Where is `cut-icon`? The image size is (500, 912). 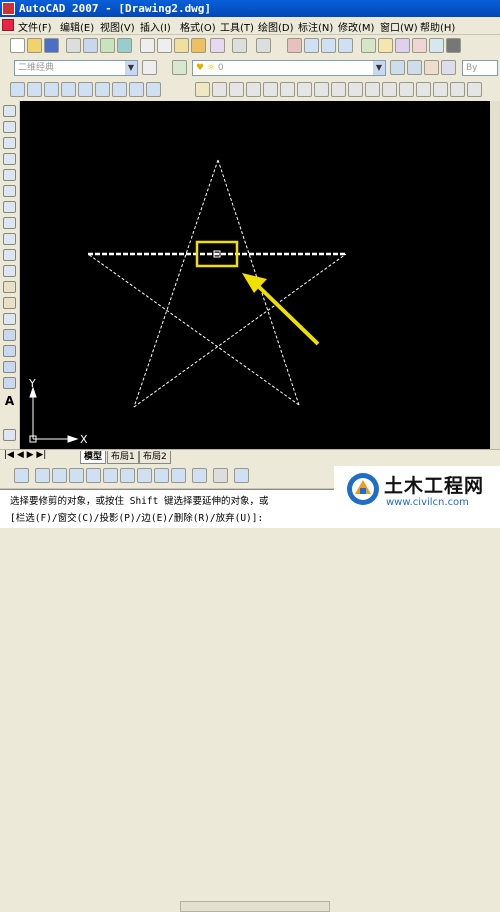 cut-icon is located at coordinates (147, 45).